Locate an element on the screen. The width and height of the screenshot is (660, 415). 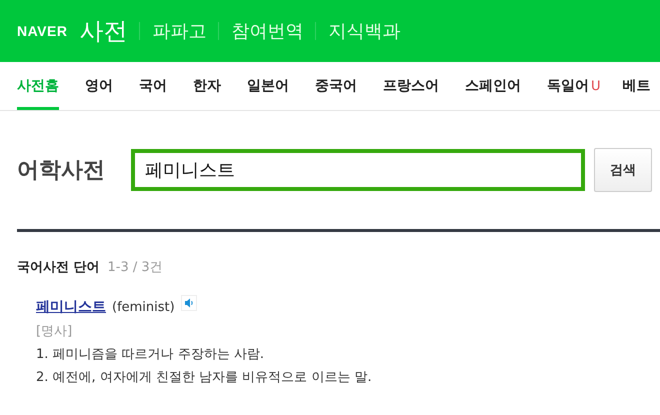
category-tab: 독일어 is located at coordinates (568, 86).